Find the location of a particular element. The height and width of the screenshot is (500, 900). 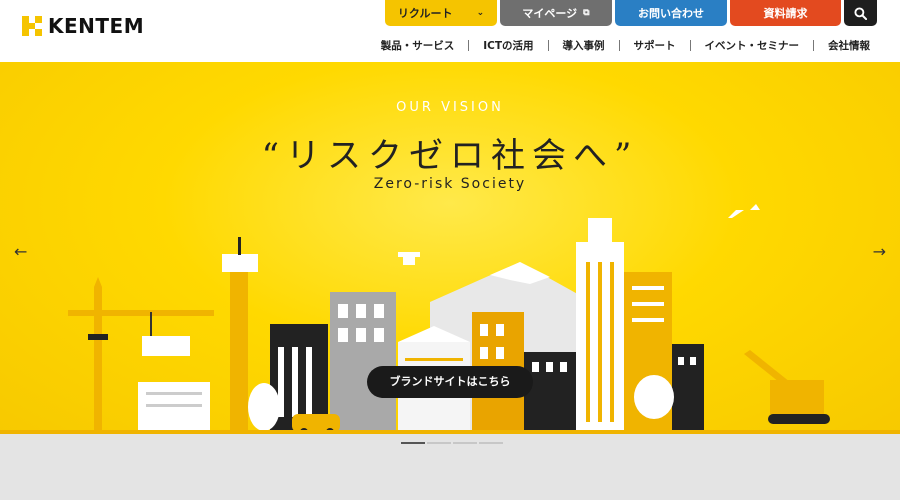

request-docs-label: 資料請求 is located at coordinates (785, 13).